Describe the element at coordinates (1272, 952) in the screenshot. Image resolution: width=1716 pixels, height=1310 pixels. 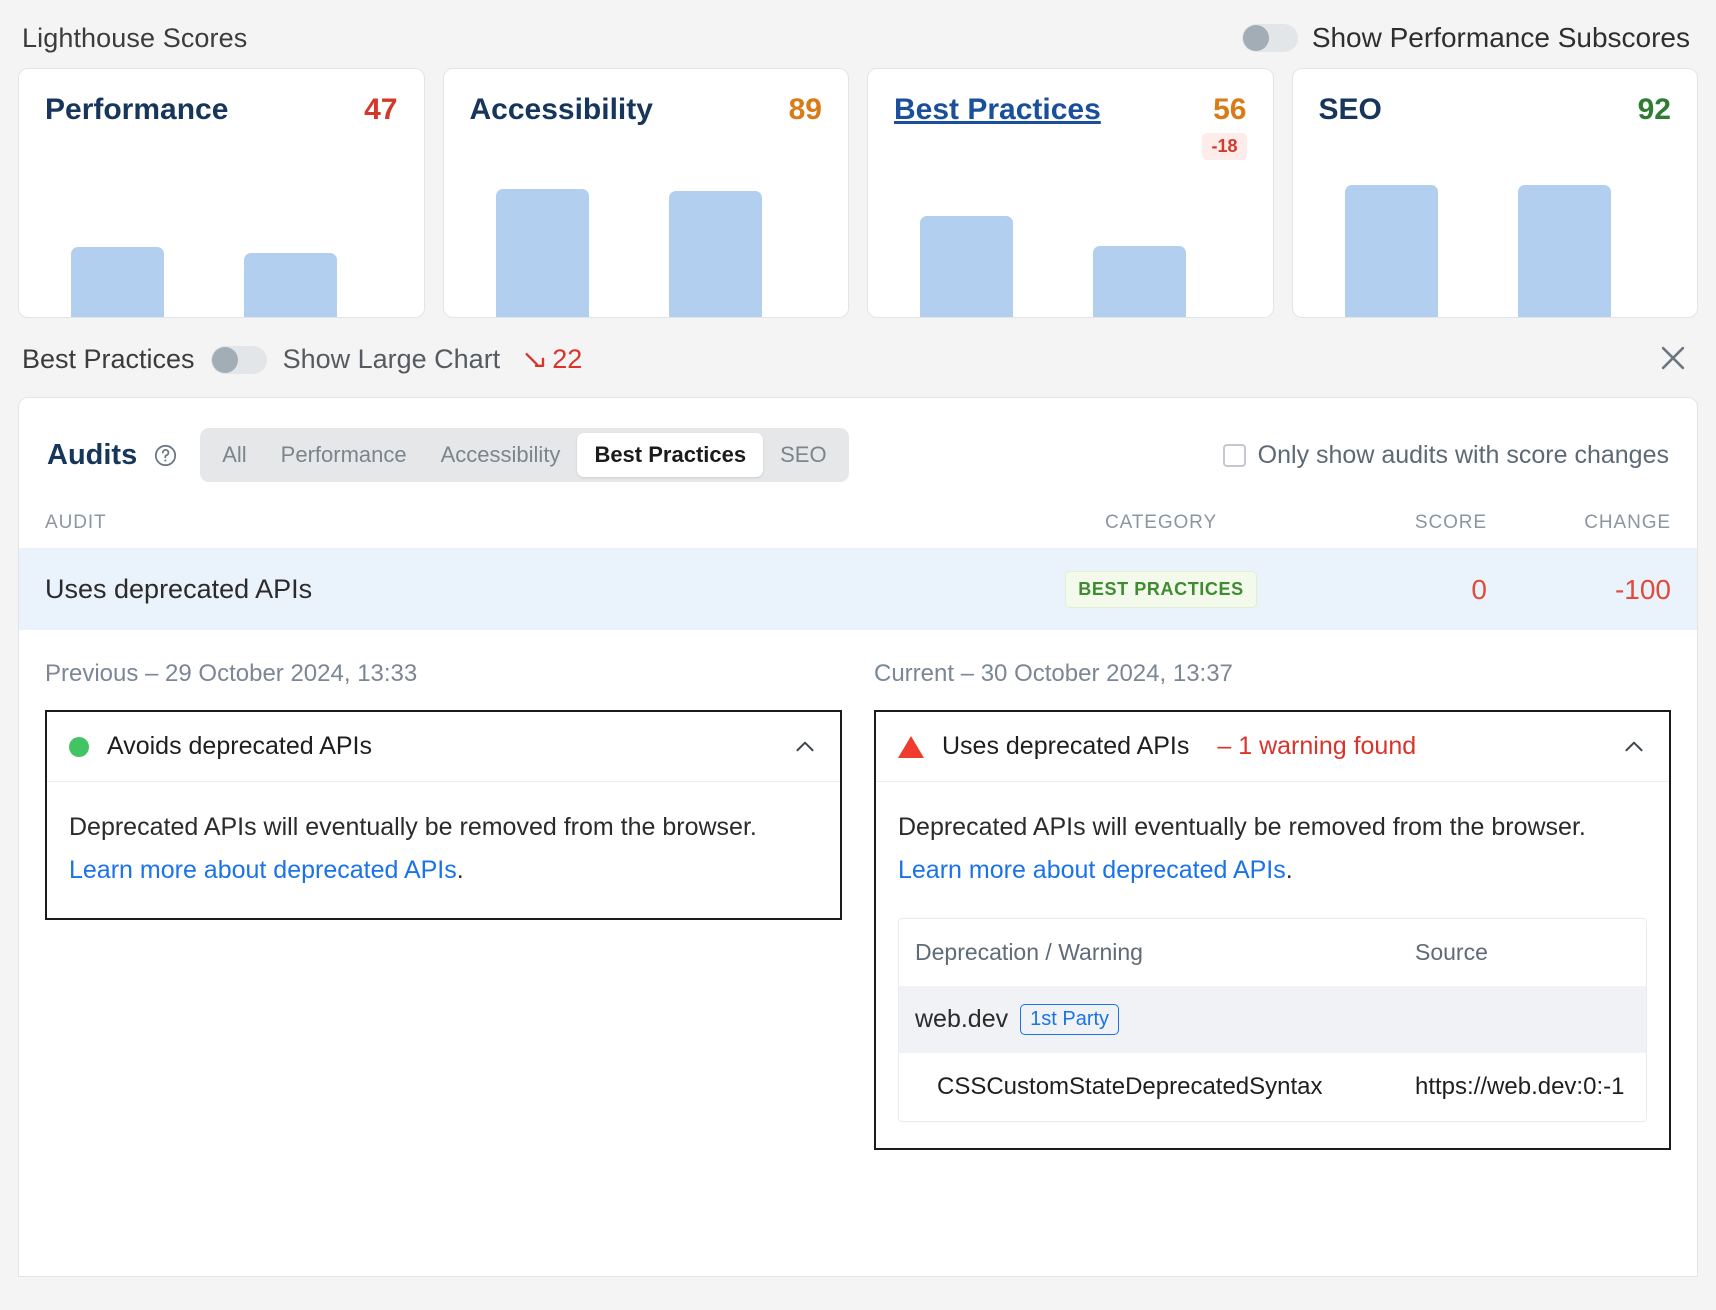
I see `deprecation-table-header: Deprecation / Warning Source` at that location.